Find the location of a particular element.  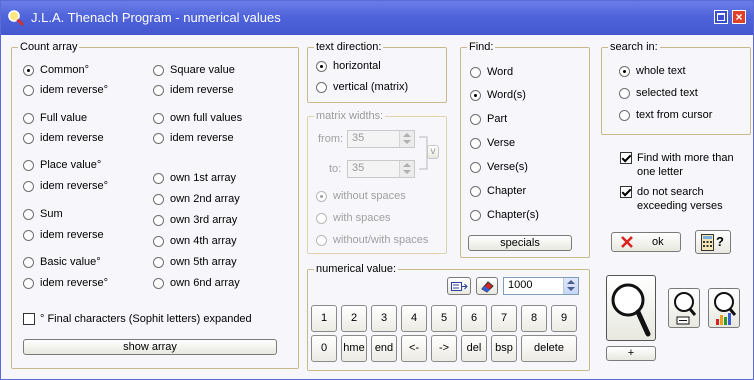

transfer-button is located at coordinates (459, 286).